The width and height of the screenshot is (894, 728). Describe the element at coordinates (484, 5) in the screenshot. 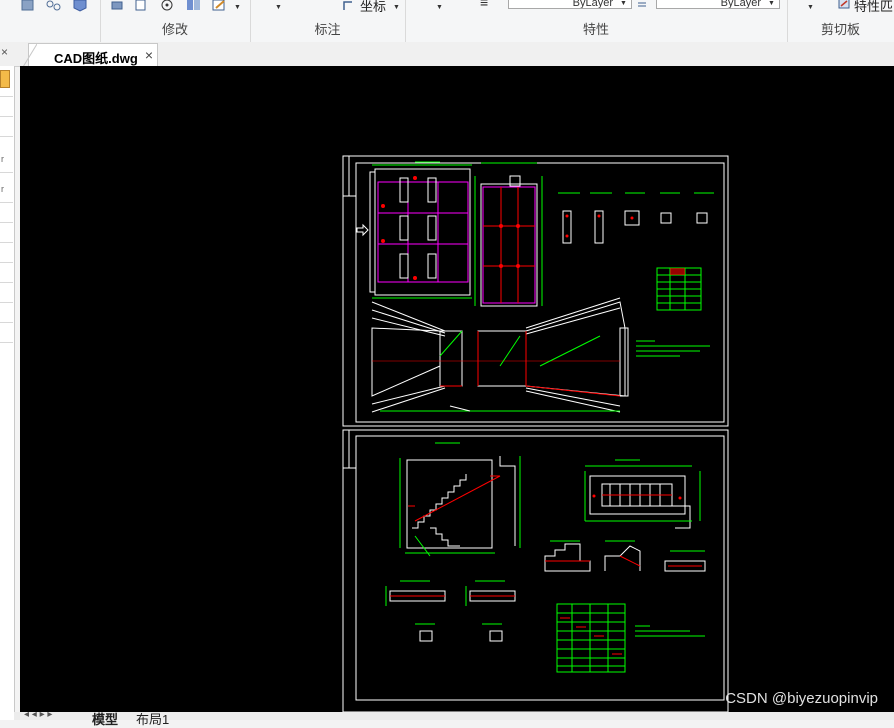

I see `lineweight-icon: ≡` at that location.